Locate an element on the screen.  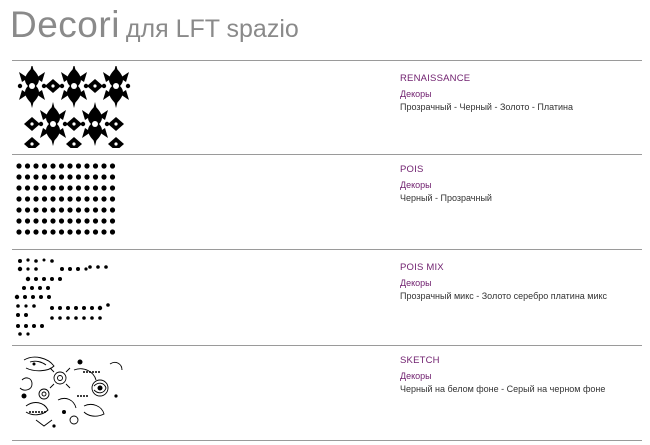
sketch-floral-pattern-icon is located at coordinates (71, 392).